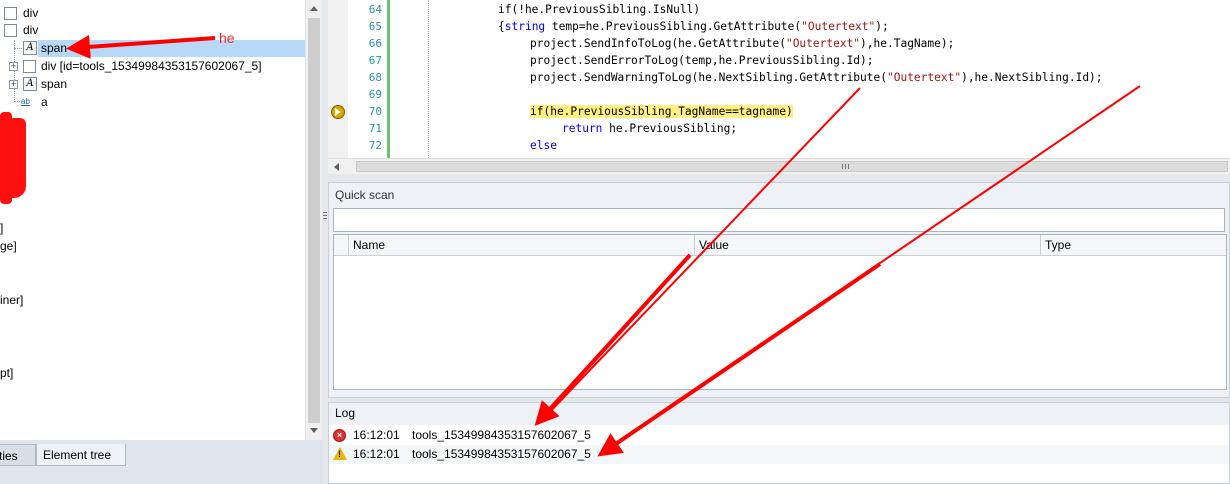 This screenshot has width=1230, height=484. What do you see at coordinates (336, 167) in the screenshot?
I see `scroll-left-icon` at bounding box center [336, 167].